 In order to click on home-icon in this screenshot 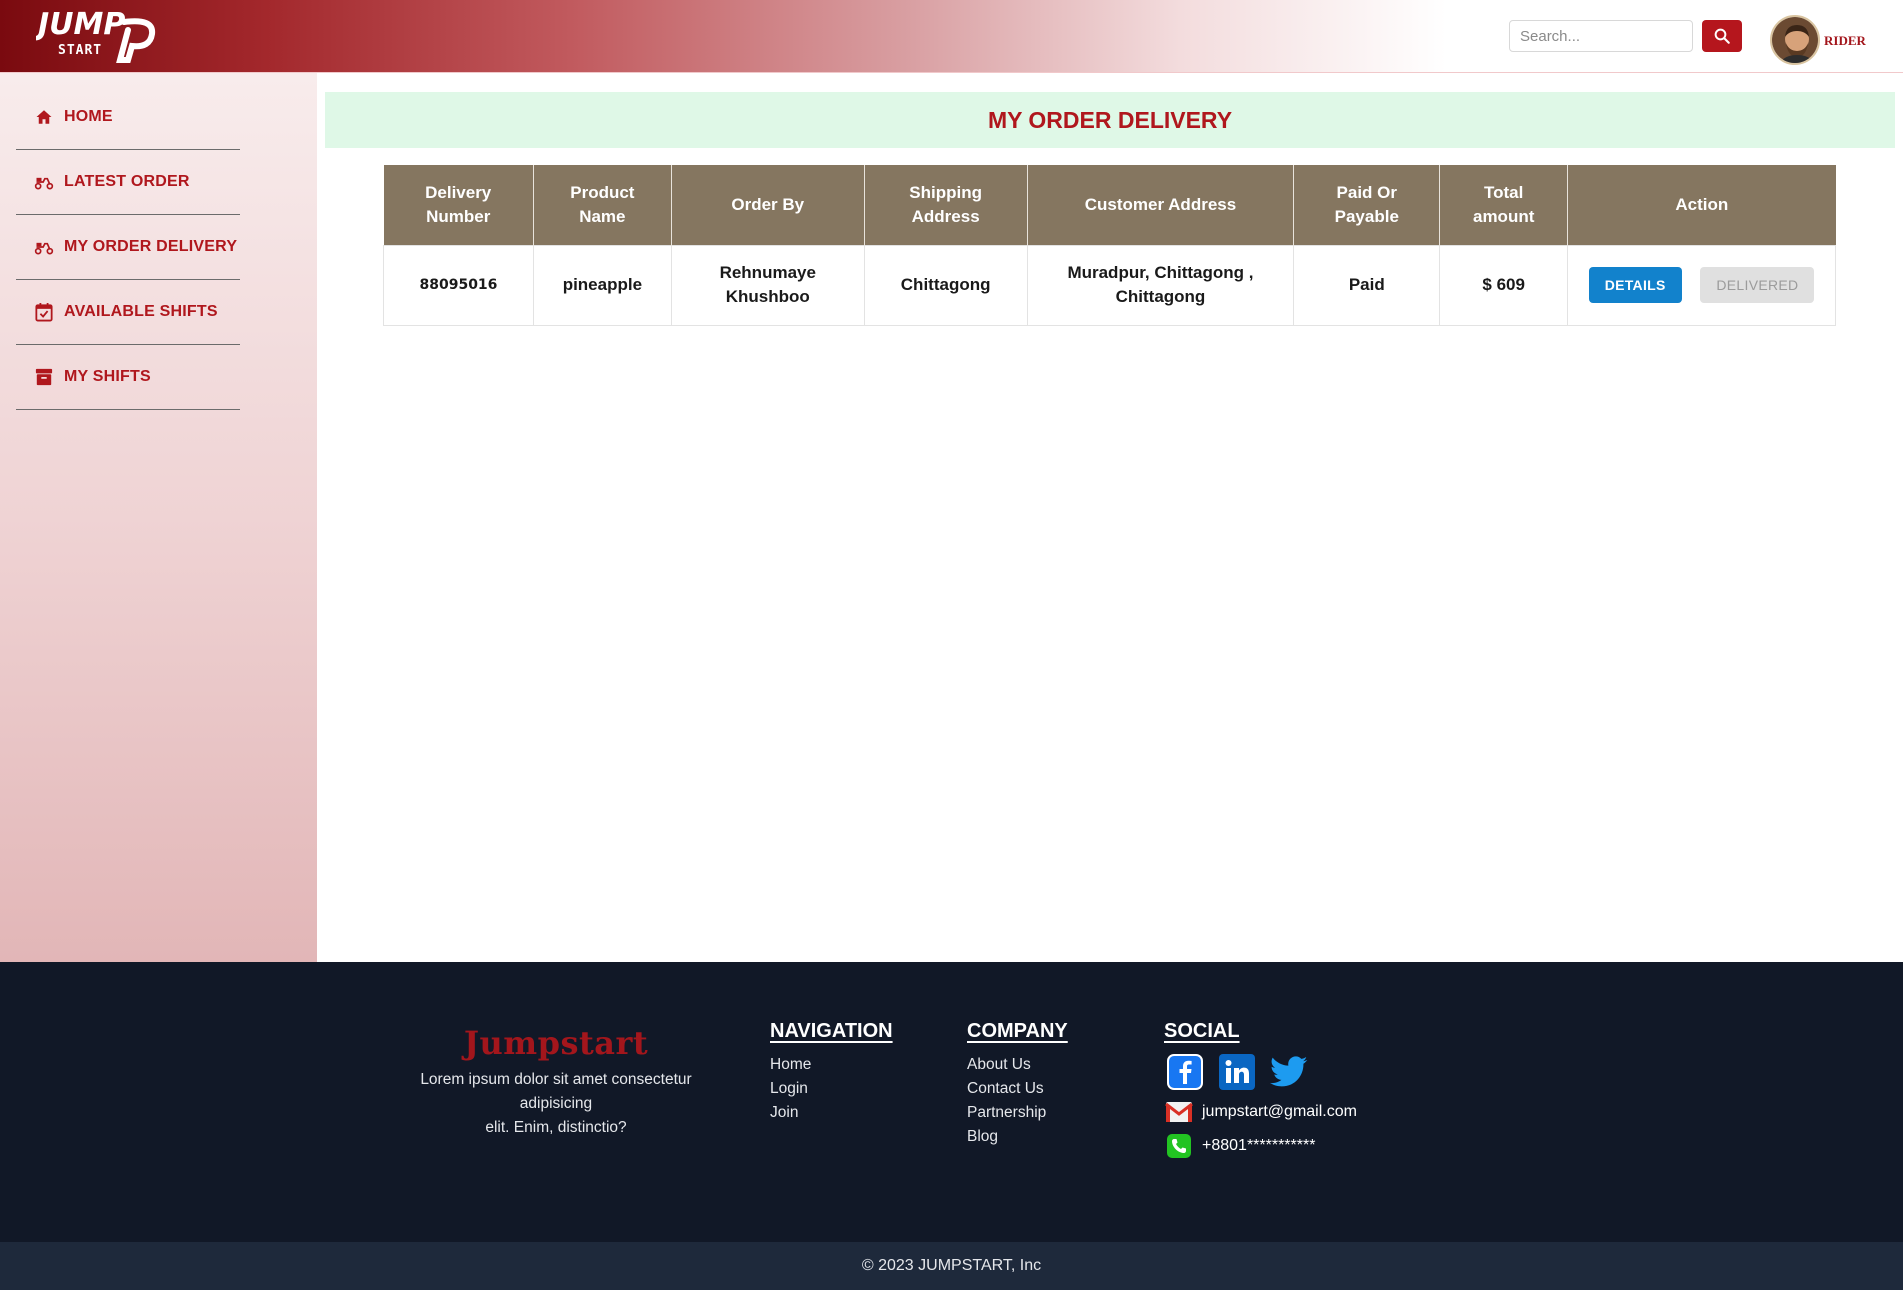, I will do `click(44, 117)`.